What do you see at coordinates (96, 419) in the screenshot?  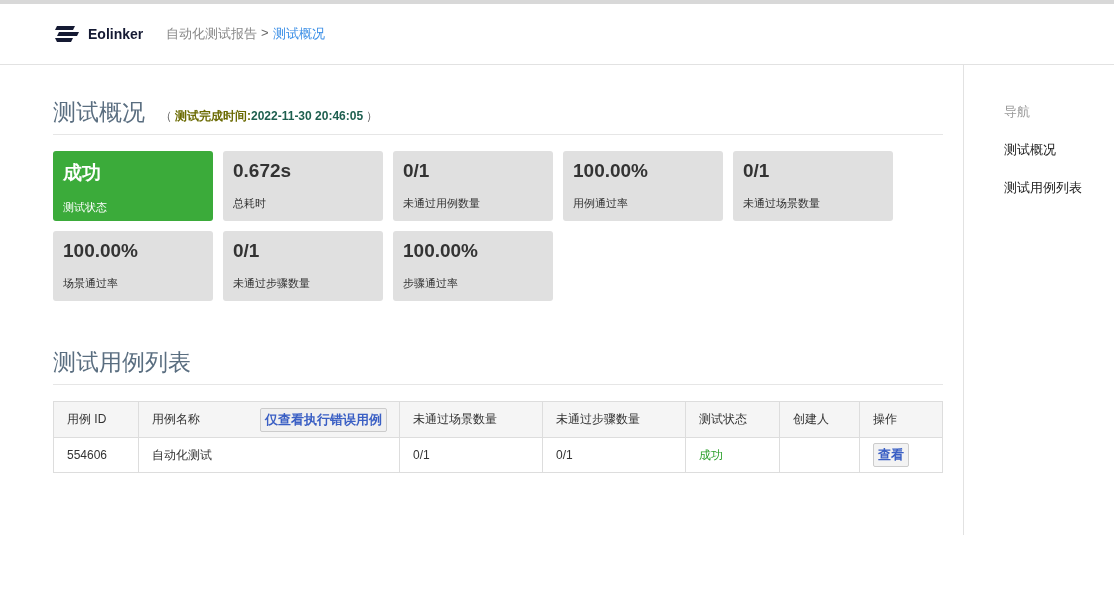 I see `column-header: 用例 ID` at bounding box center [96, 419].